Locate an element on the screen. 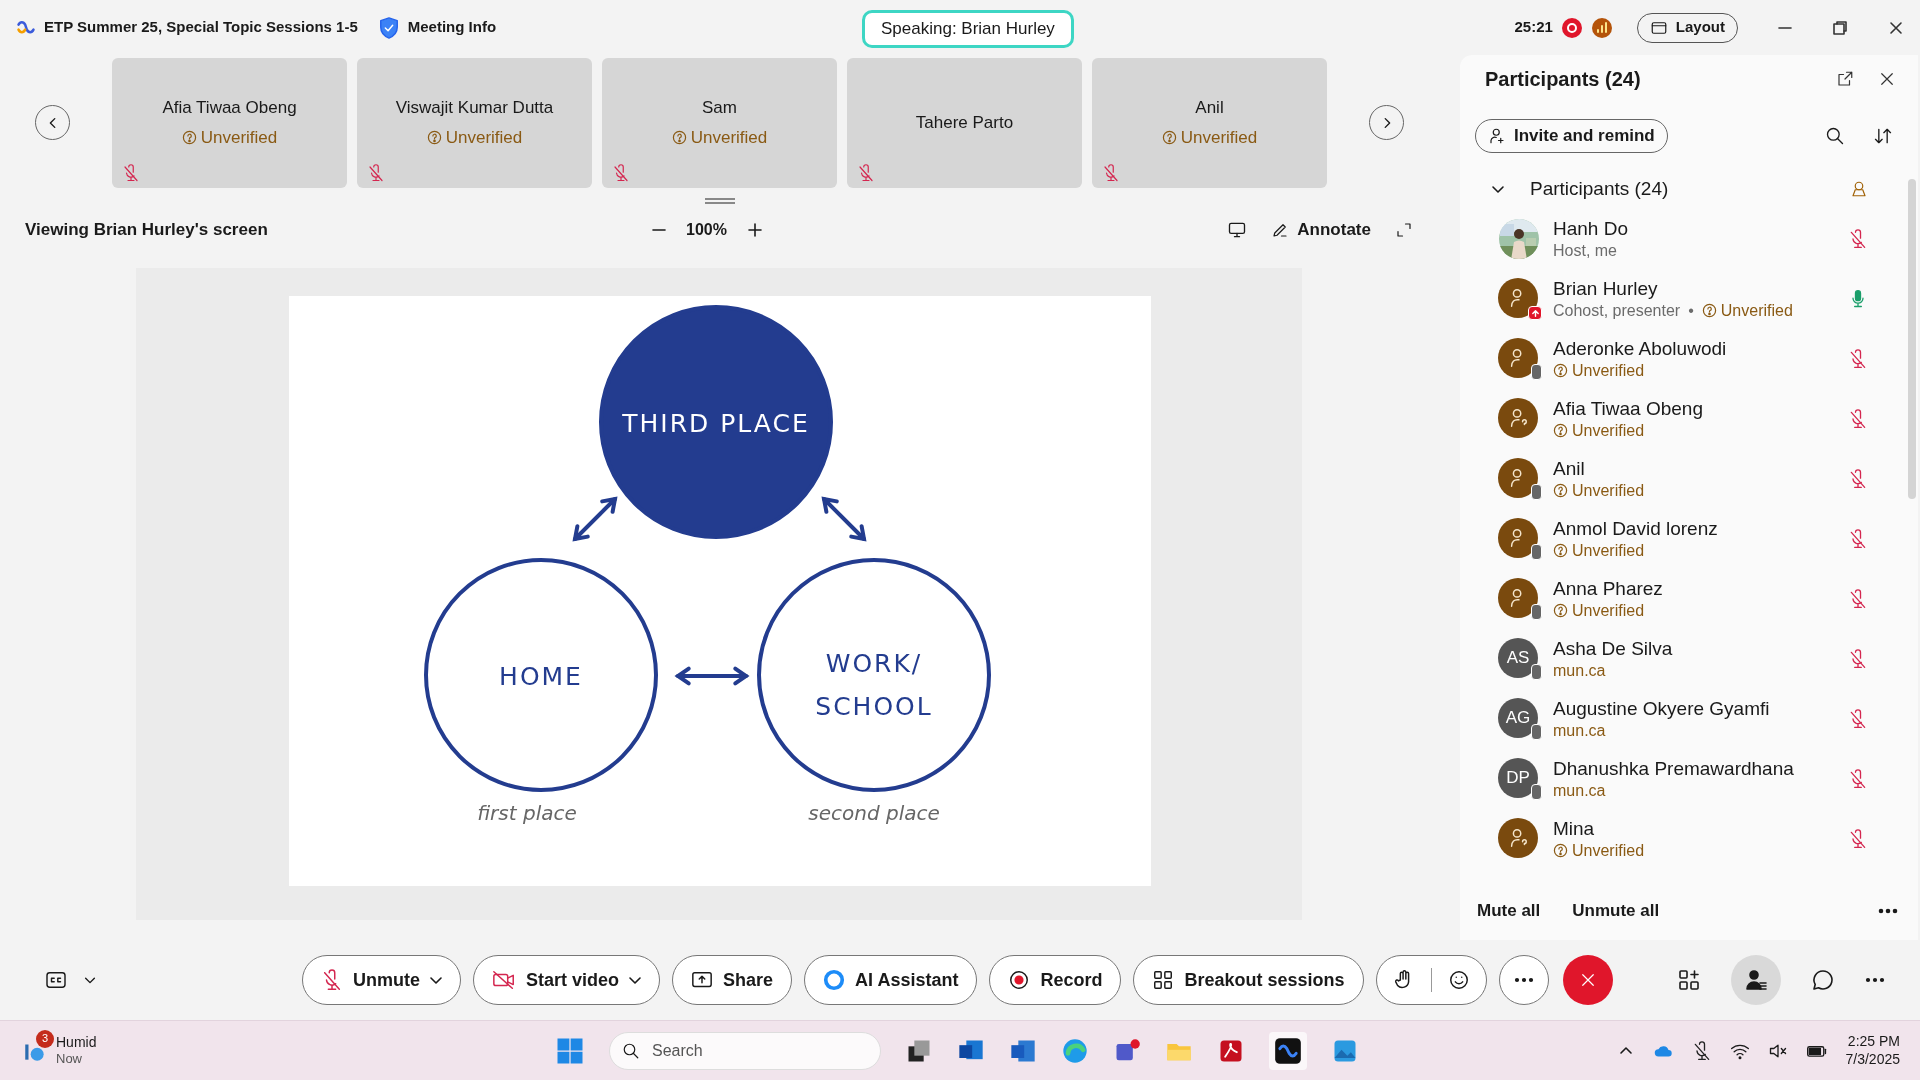 The height and width of the screenshot is (1080, 1920). captions-icon is located at coordinates (56, 980).